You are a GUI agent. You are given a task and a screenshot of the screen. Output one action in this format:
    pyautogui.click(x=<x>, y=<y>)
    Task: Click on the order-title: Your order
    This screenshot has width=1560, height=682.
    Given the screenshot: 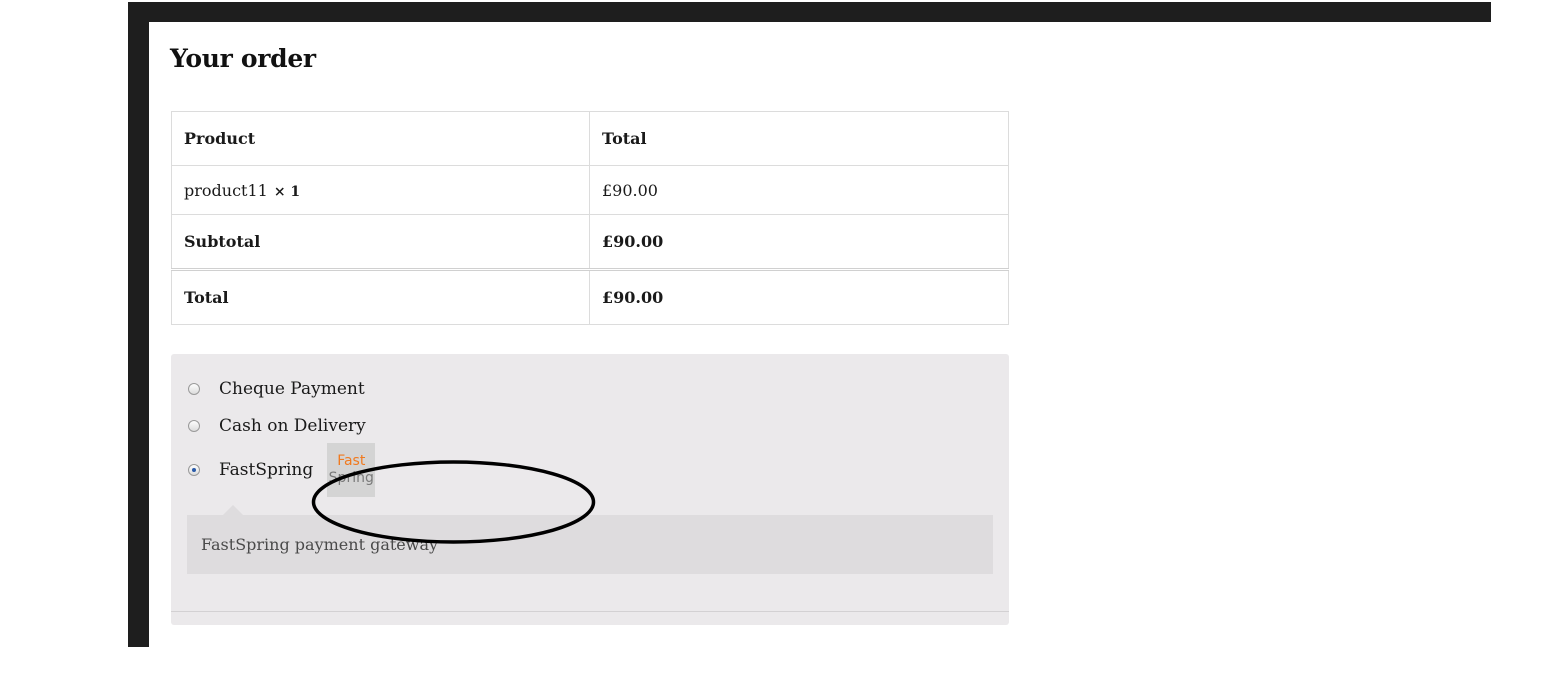 What is the action you would take?
    pyautogui.click(x=243, y=58)
    